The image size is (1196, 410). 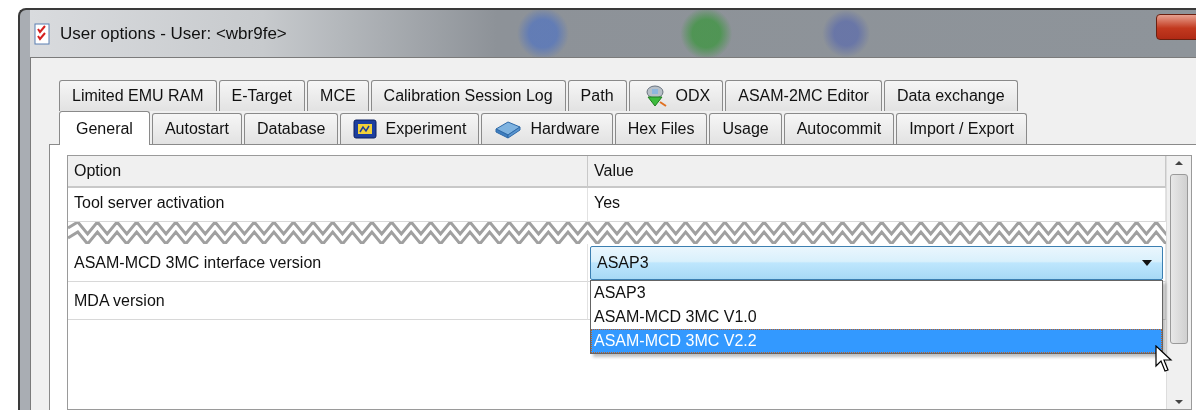 I want to click on caret-icon, so click(x=1147, y=262).